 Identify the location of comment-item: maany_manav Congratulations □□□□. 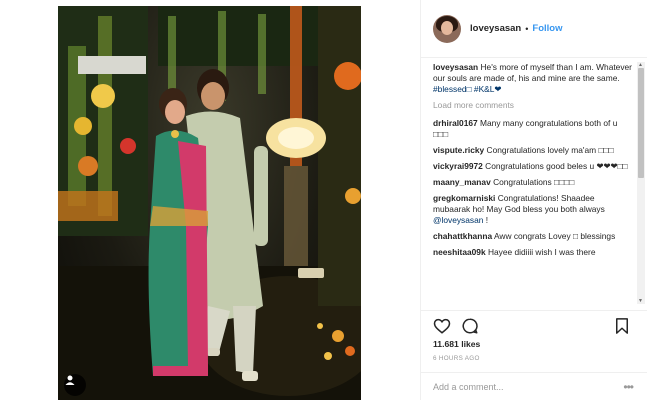
(533, 182).